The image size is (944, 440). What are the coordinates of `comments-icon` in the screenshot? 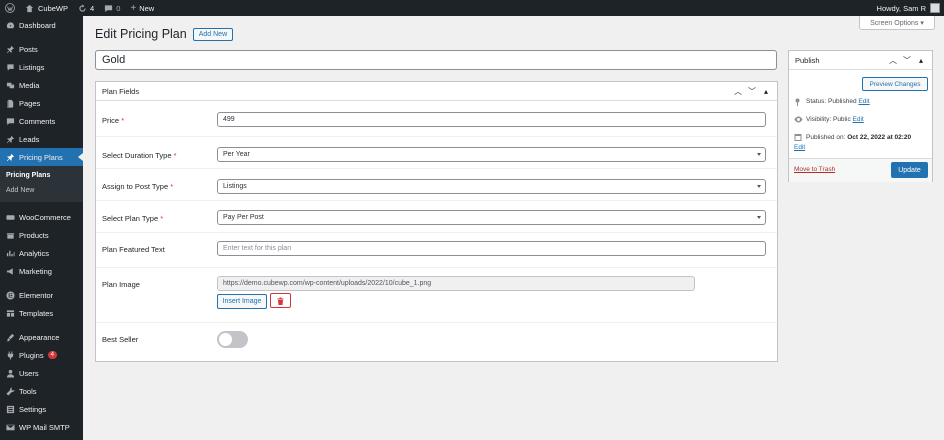 It's located at (10, 121).